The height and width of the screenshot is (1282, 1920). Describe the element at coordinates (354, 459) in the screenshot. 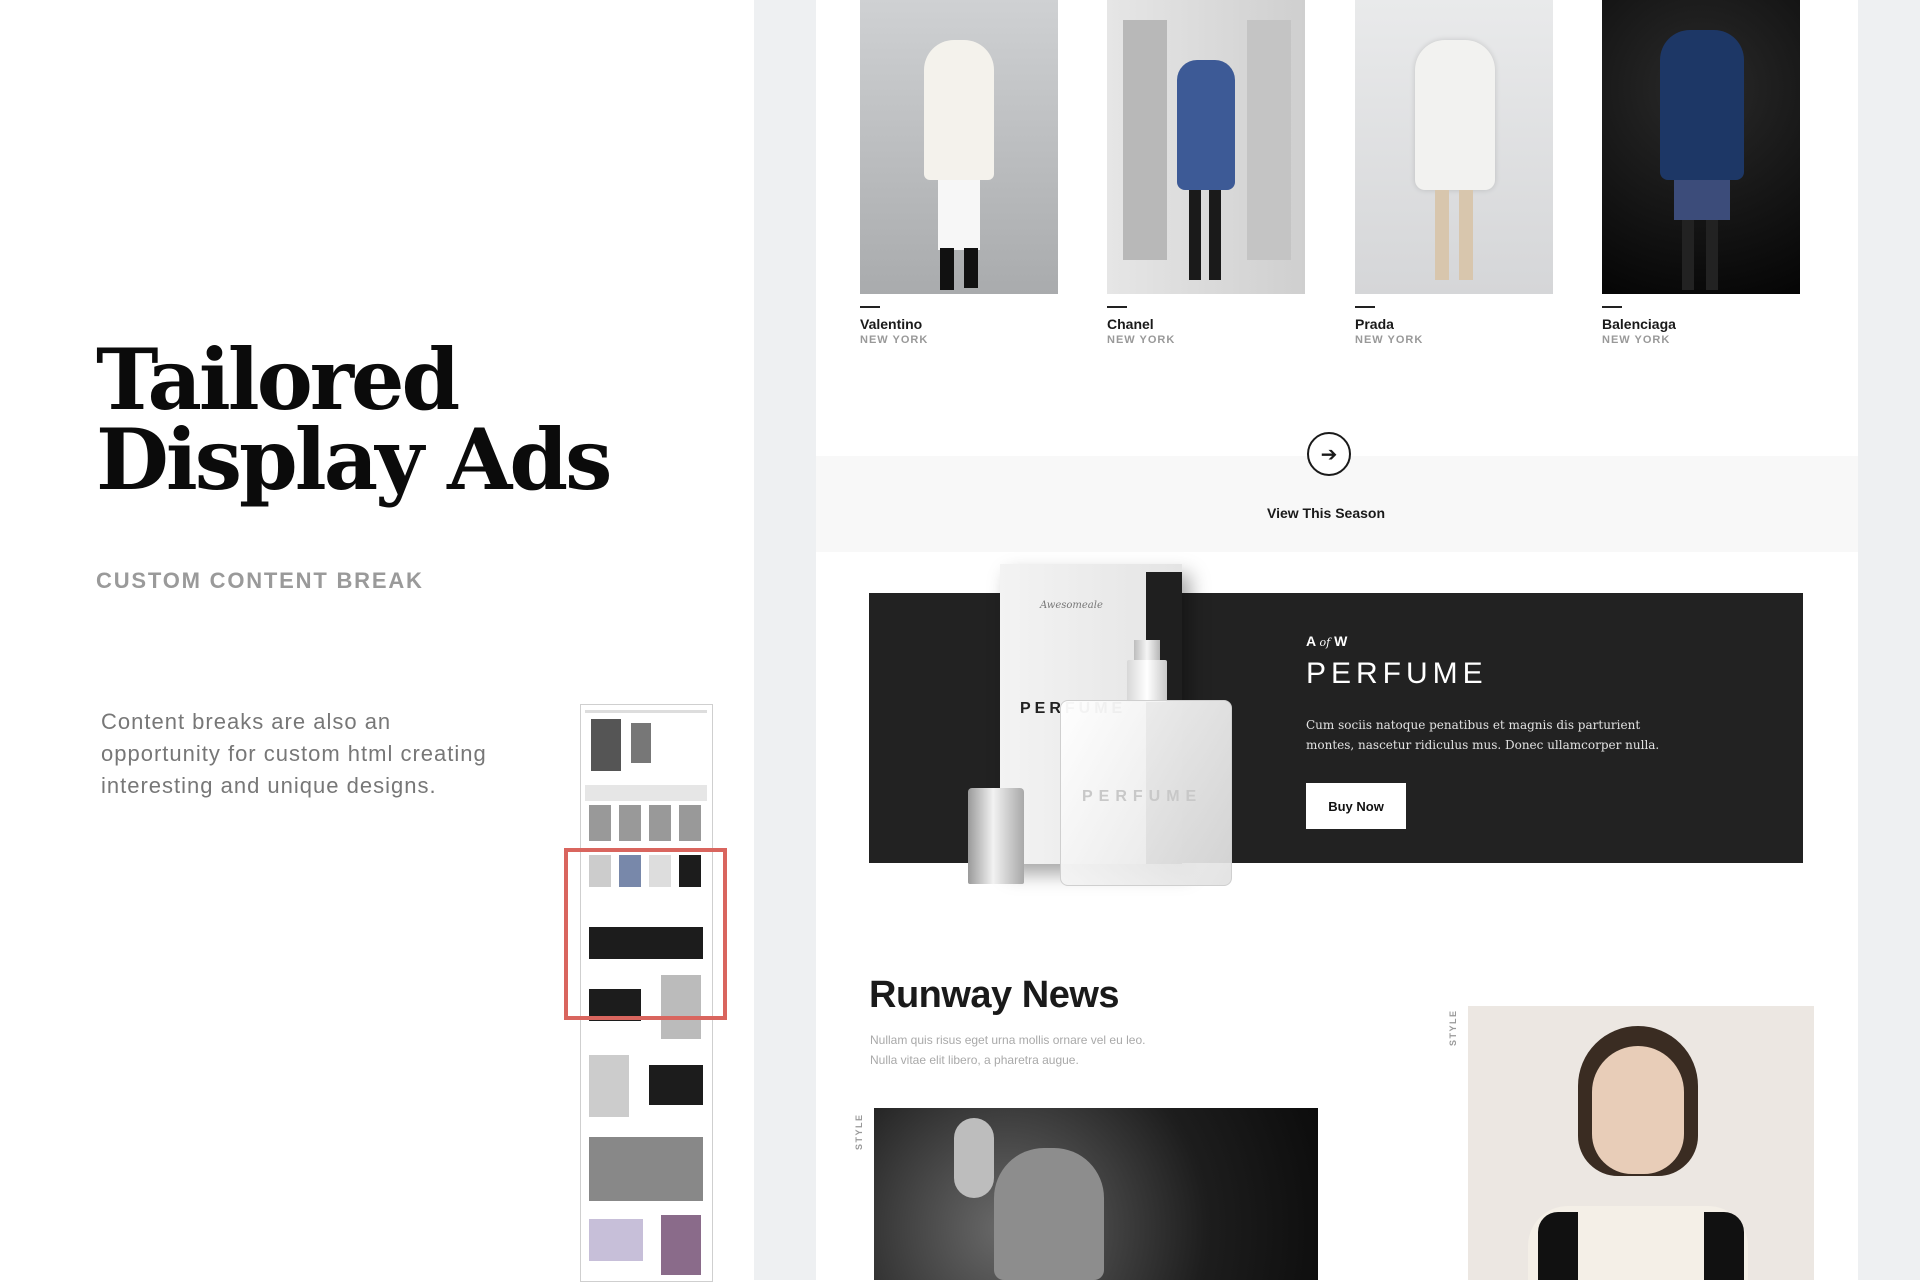

I see `headline-line-2: Display Ads` at that location.